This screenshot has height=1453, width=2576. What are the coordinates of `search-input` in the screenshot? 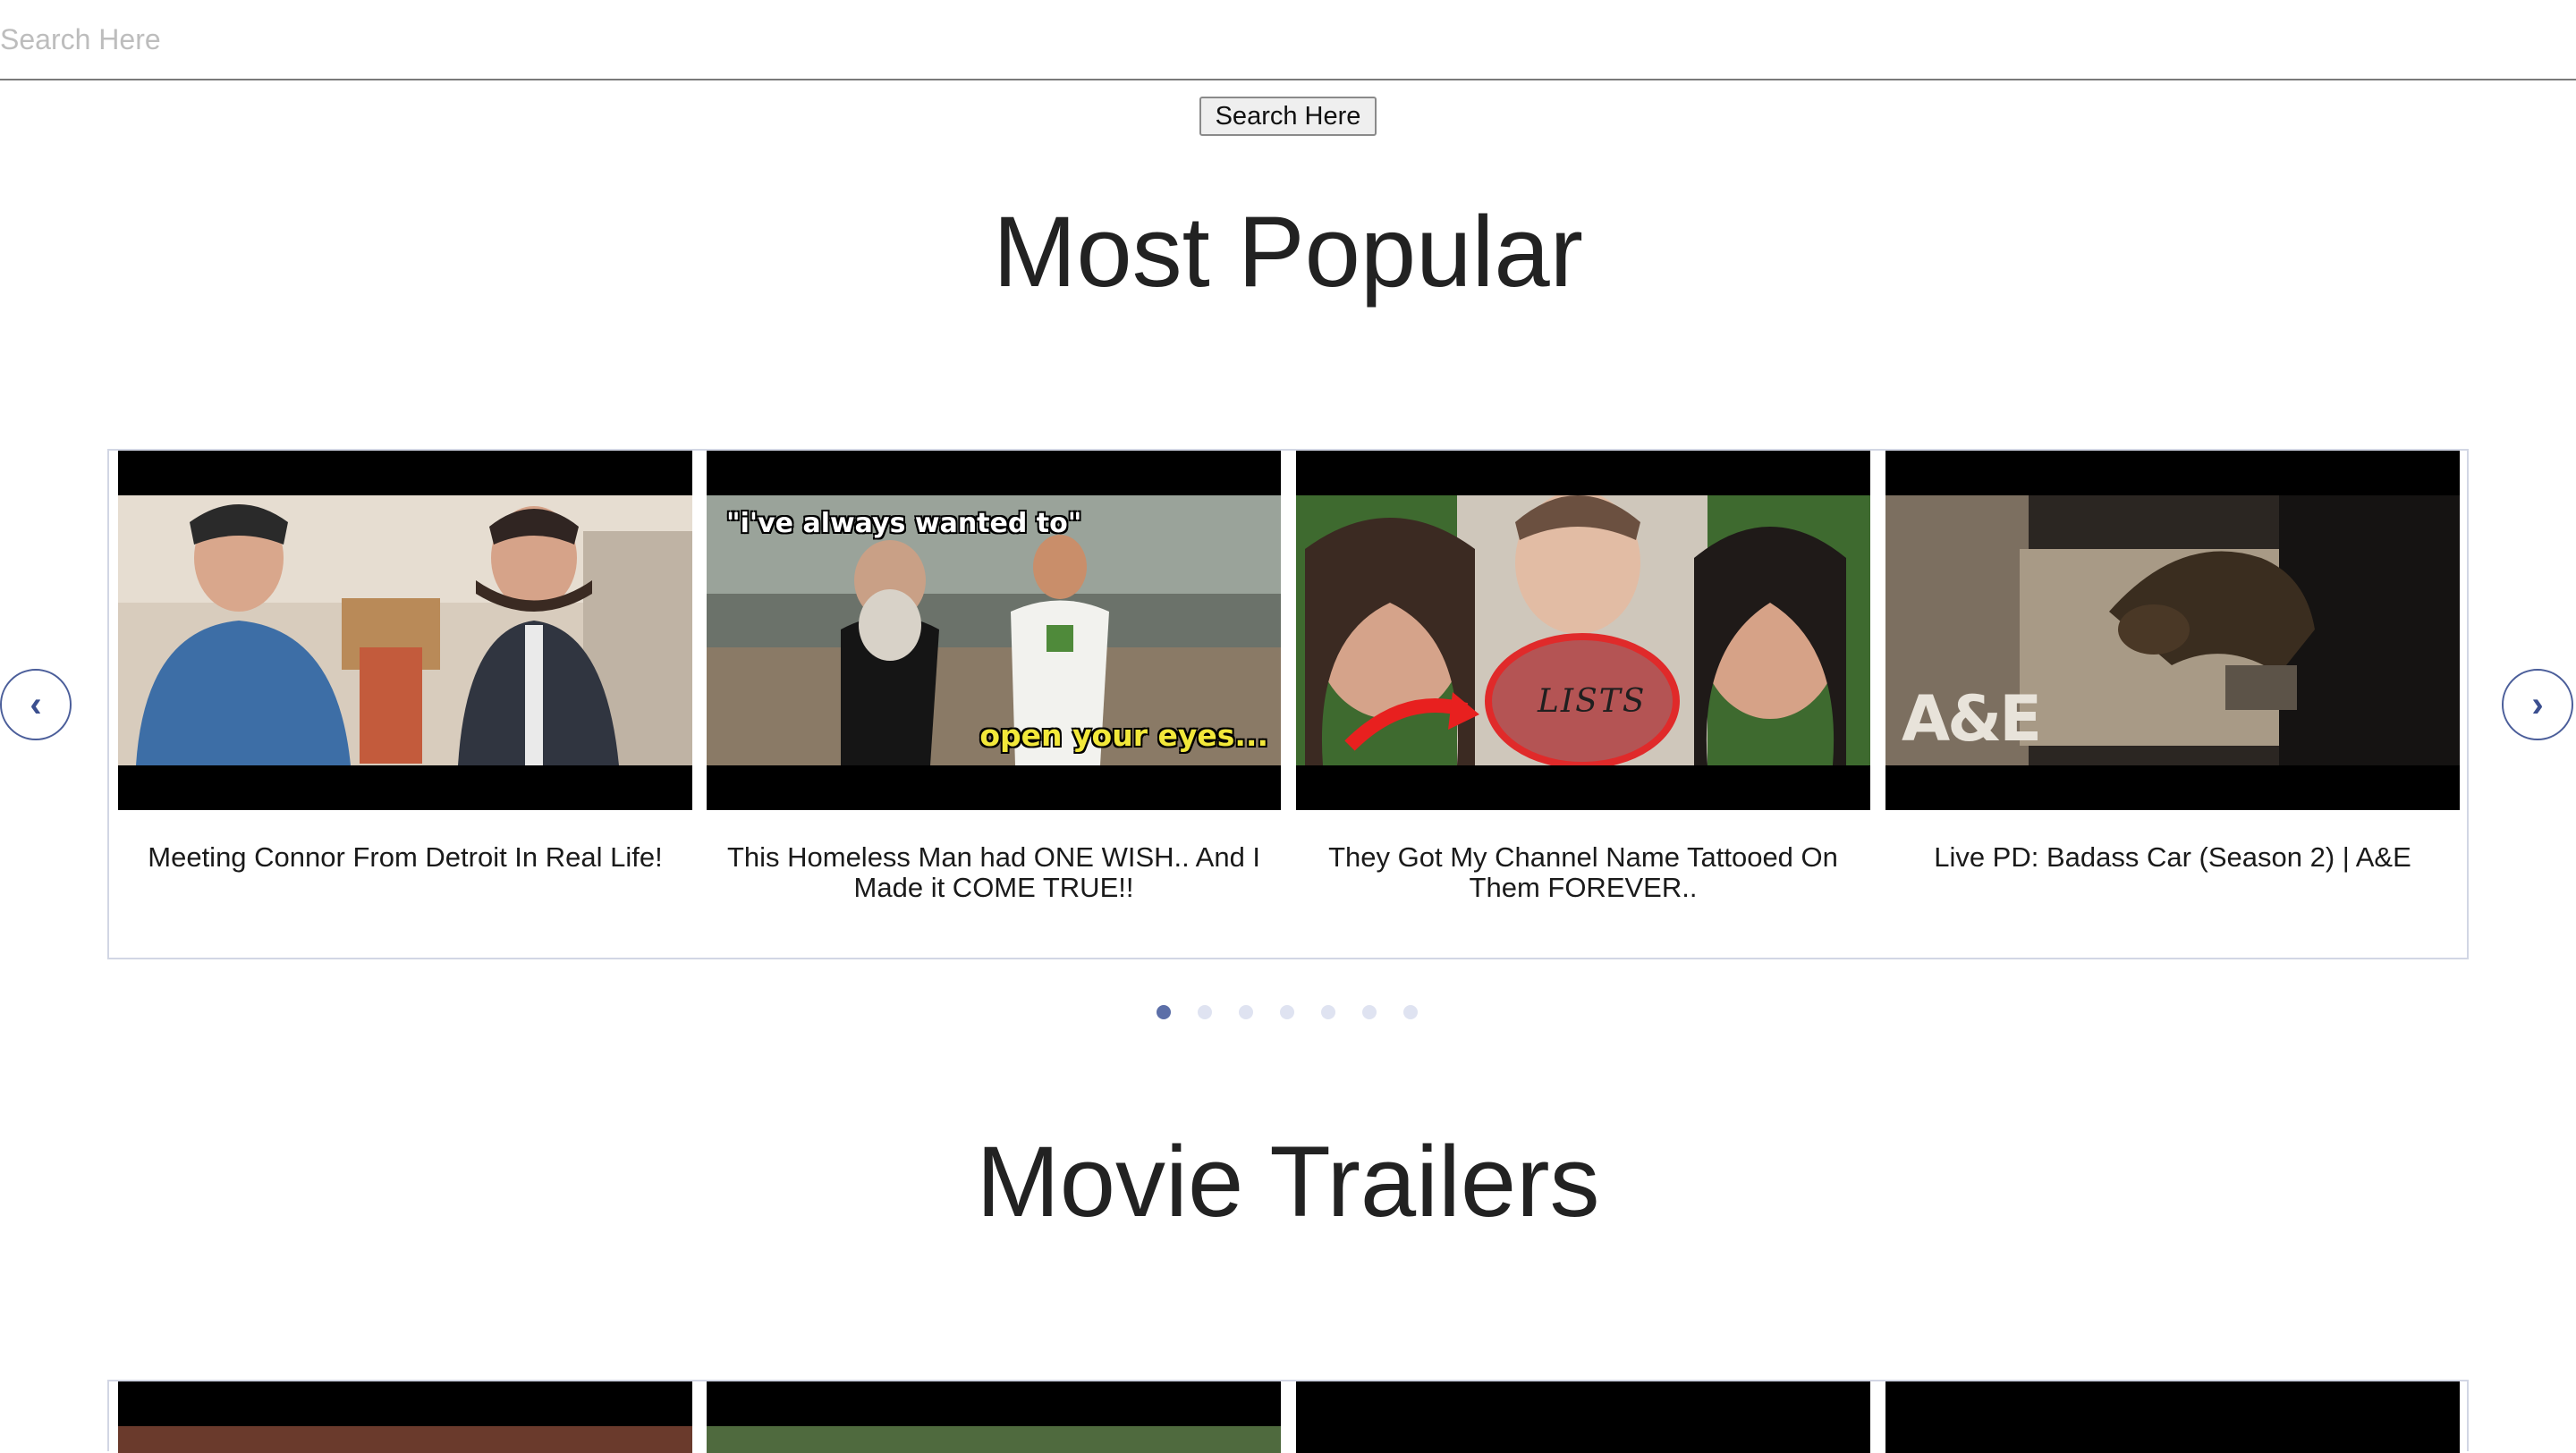 It's located at (1288, 40).